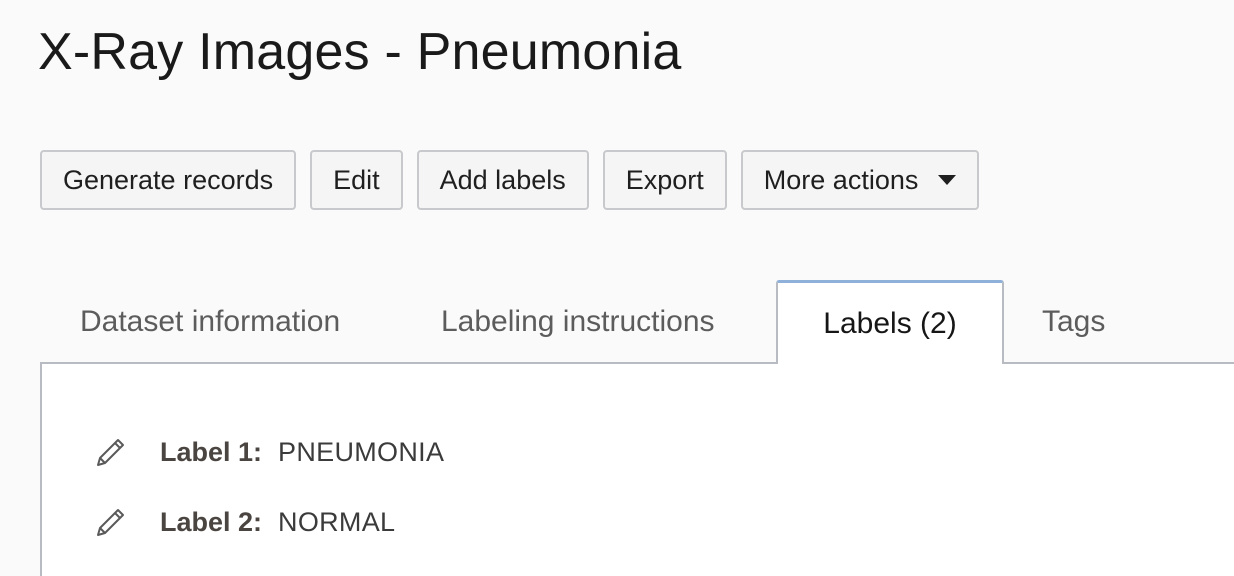  I want to click on label-row: Label 2: NORMAL, so click(243, 522).